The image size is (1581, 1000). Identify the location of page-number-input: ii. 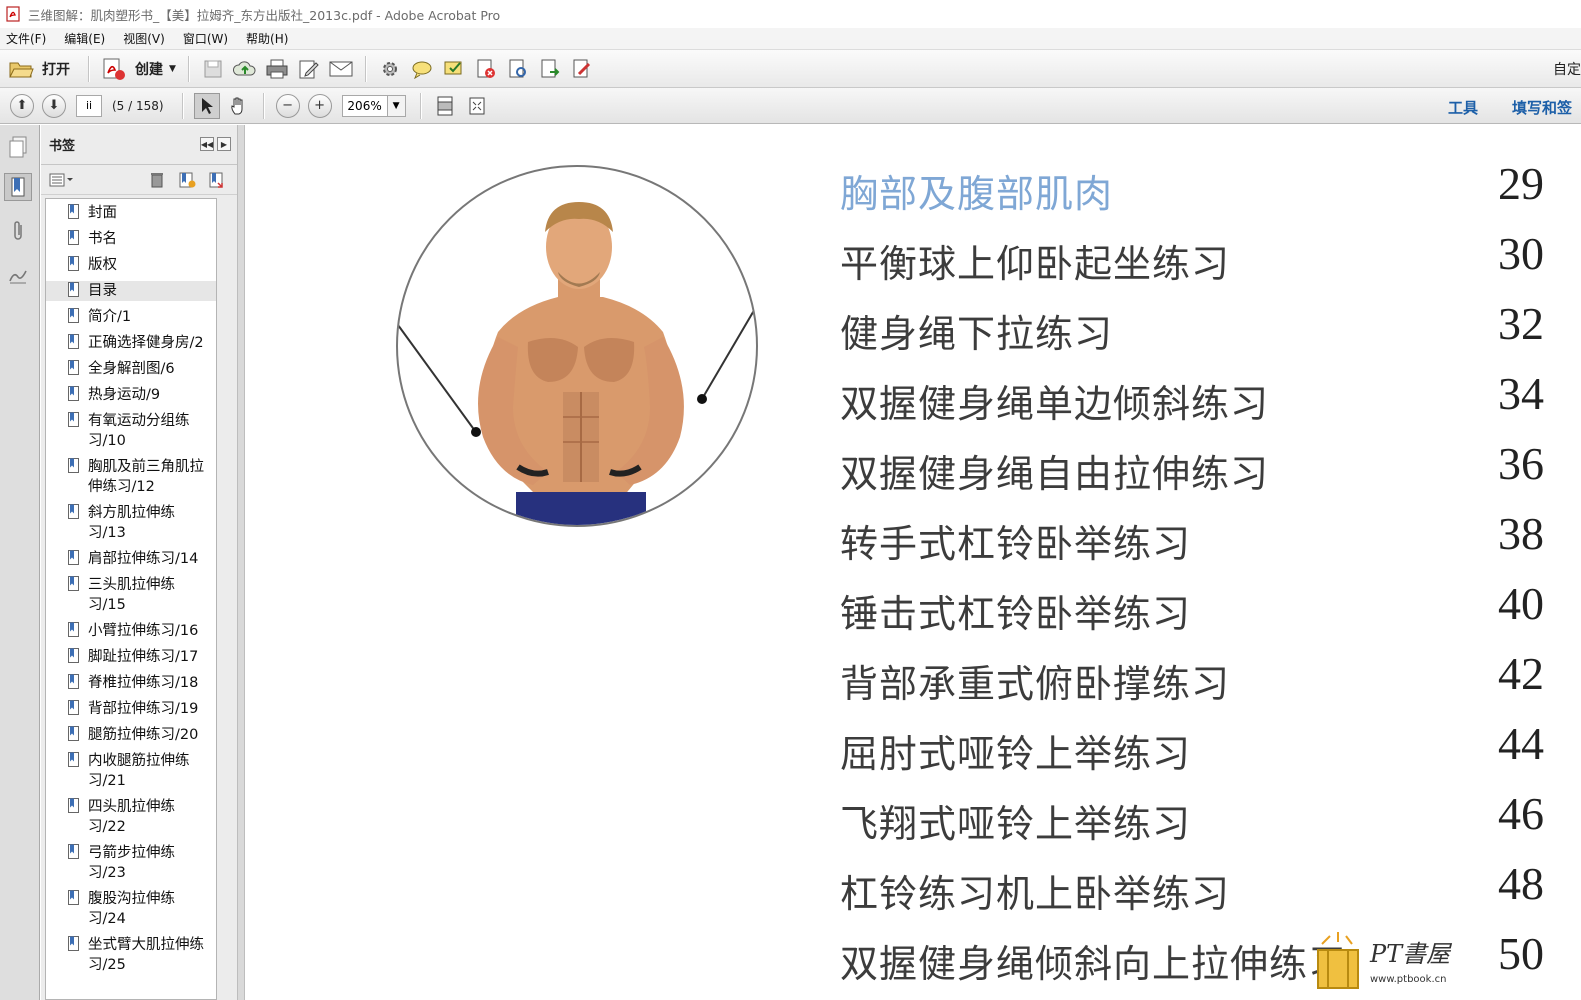
(89, 105).